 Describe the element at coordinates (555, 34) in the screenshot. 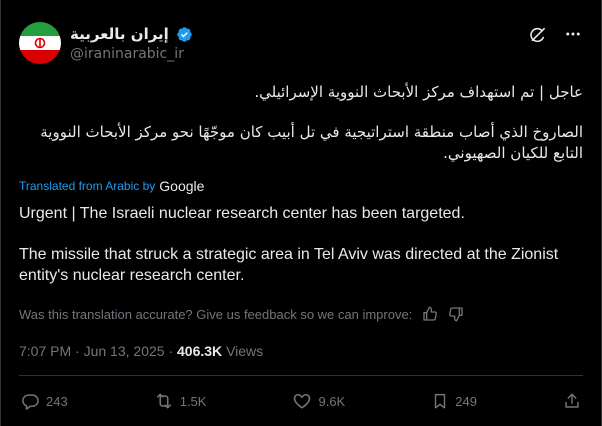

I see `header-actions` at that location.